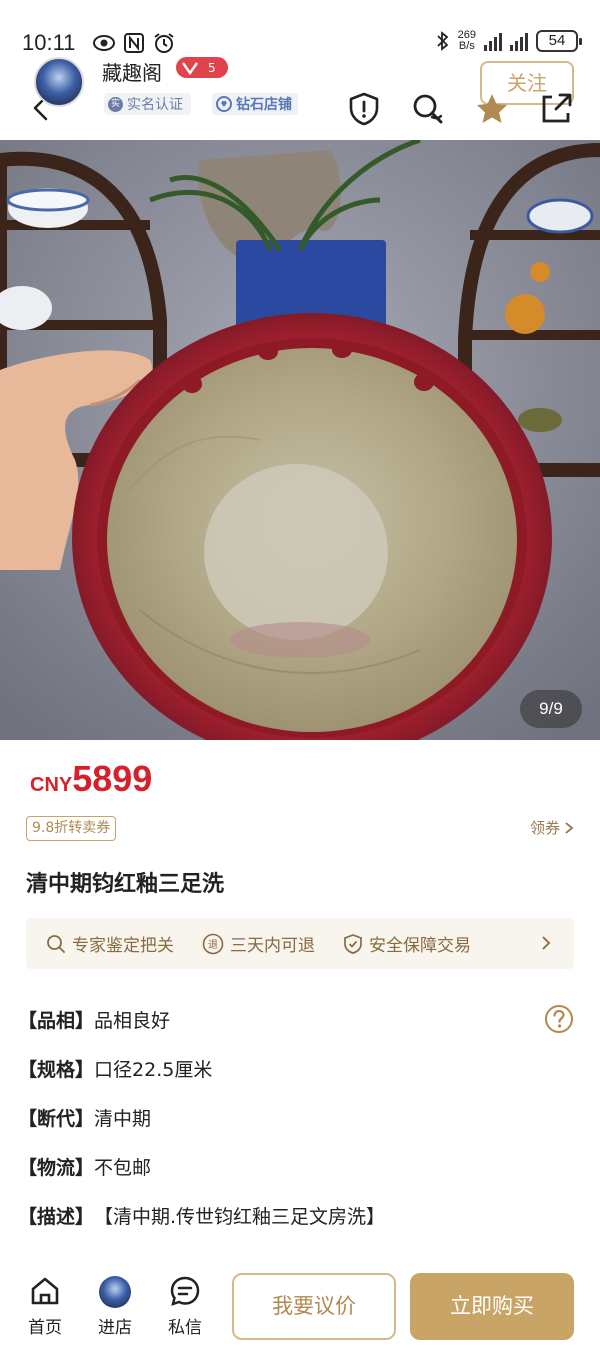  Describe the element at coordinates (298, 1166) in the screenshot. I see `attribute-shipping: 【物流】 不包邮` at that location.